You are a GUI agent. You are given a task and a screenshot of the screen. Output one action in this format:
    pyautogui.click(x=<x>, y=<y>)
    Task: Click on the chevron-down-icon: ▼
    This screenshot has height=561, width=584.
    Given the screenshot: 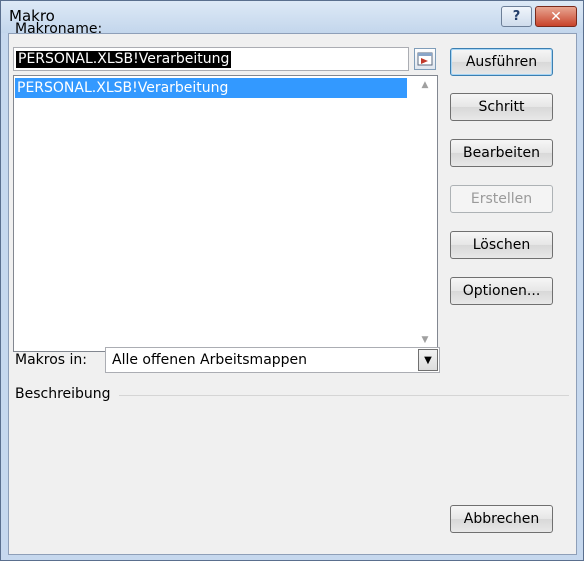 What is the action you would take?
    pyautogui.click(x=428, y=360)
    